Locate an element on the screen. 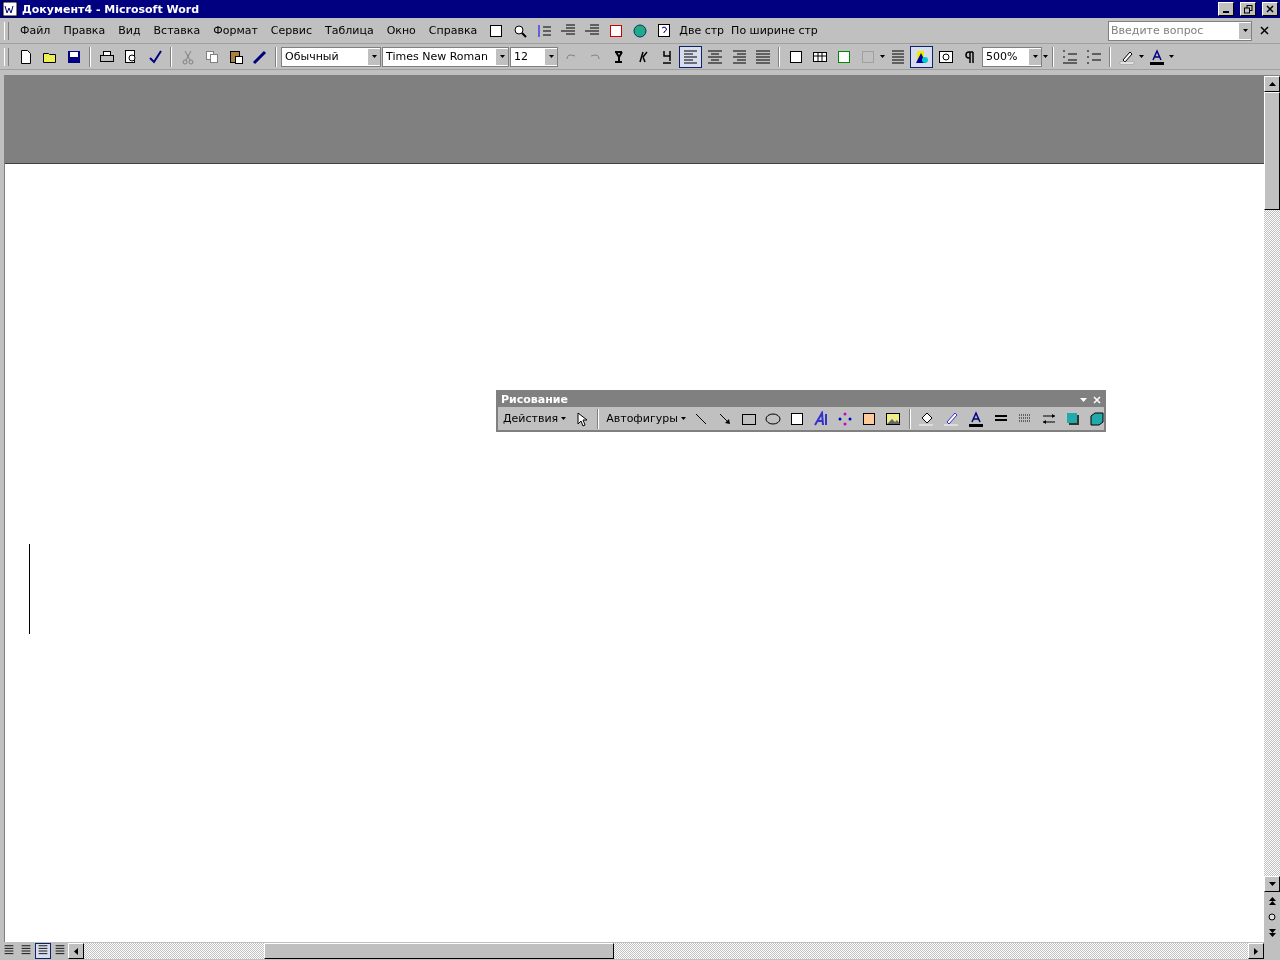 The width and height of the screenshot is (1280, 960). close-button is located at coordinates (1270, 9).